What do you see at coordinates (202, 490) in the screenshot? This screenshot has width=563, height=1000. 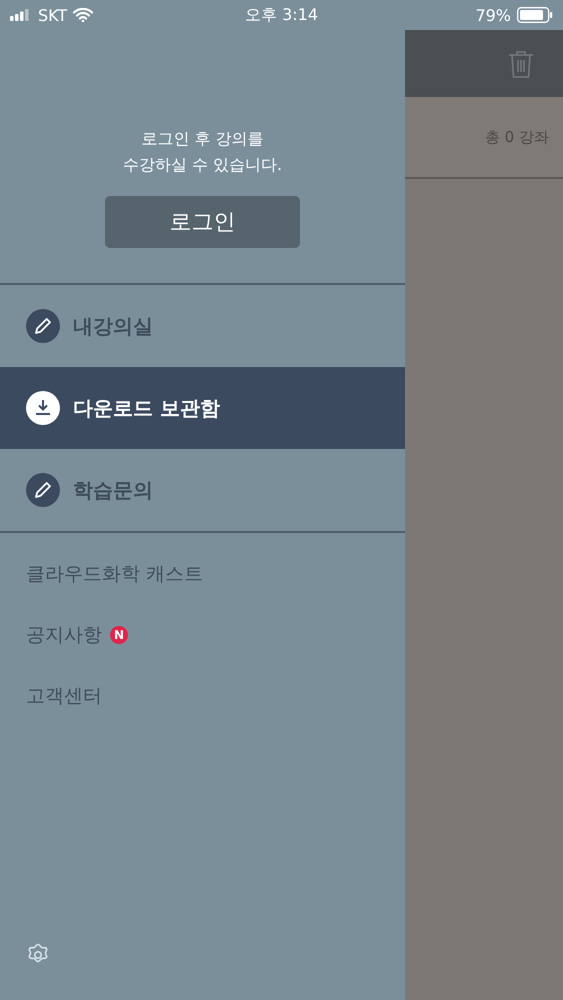 I see `menu-item: 학습문의` at bounding box center [202, 490].